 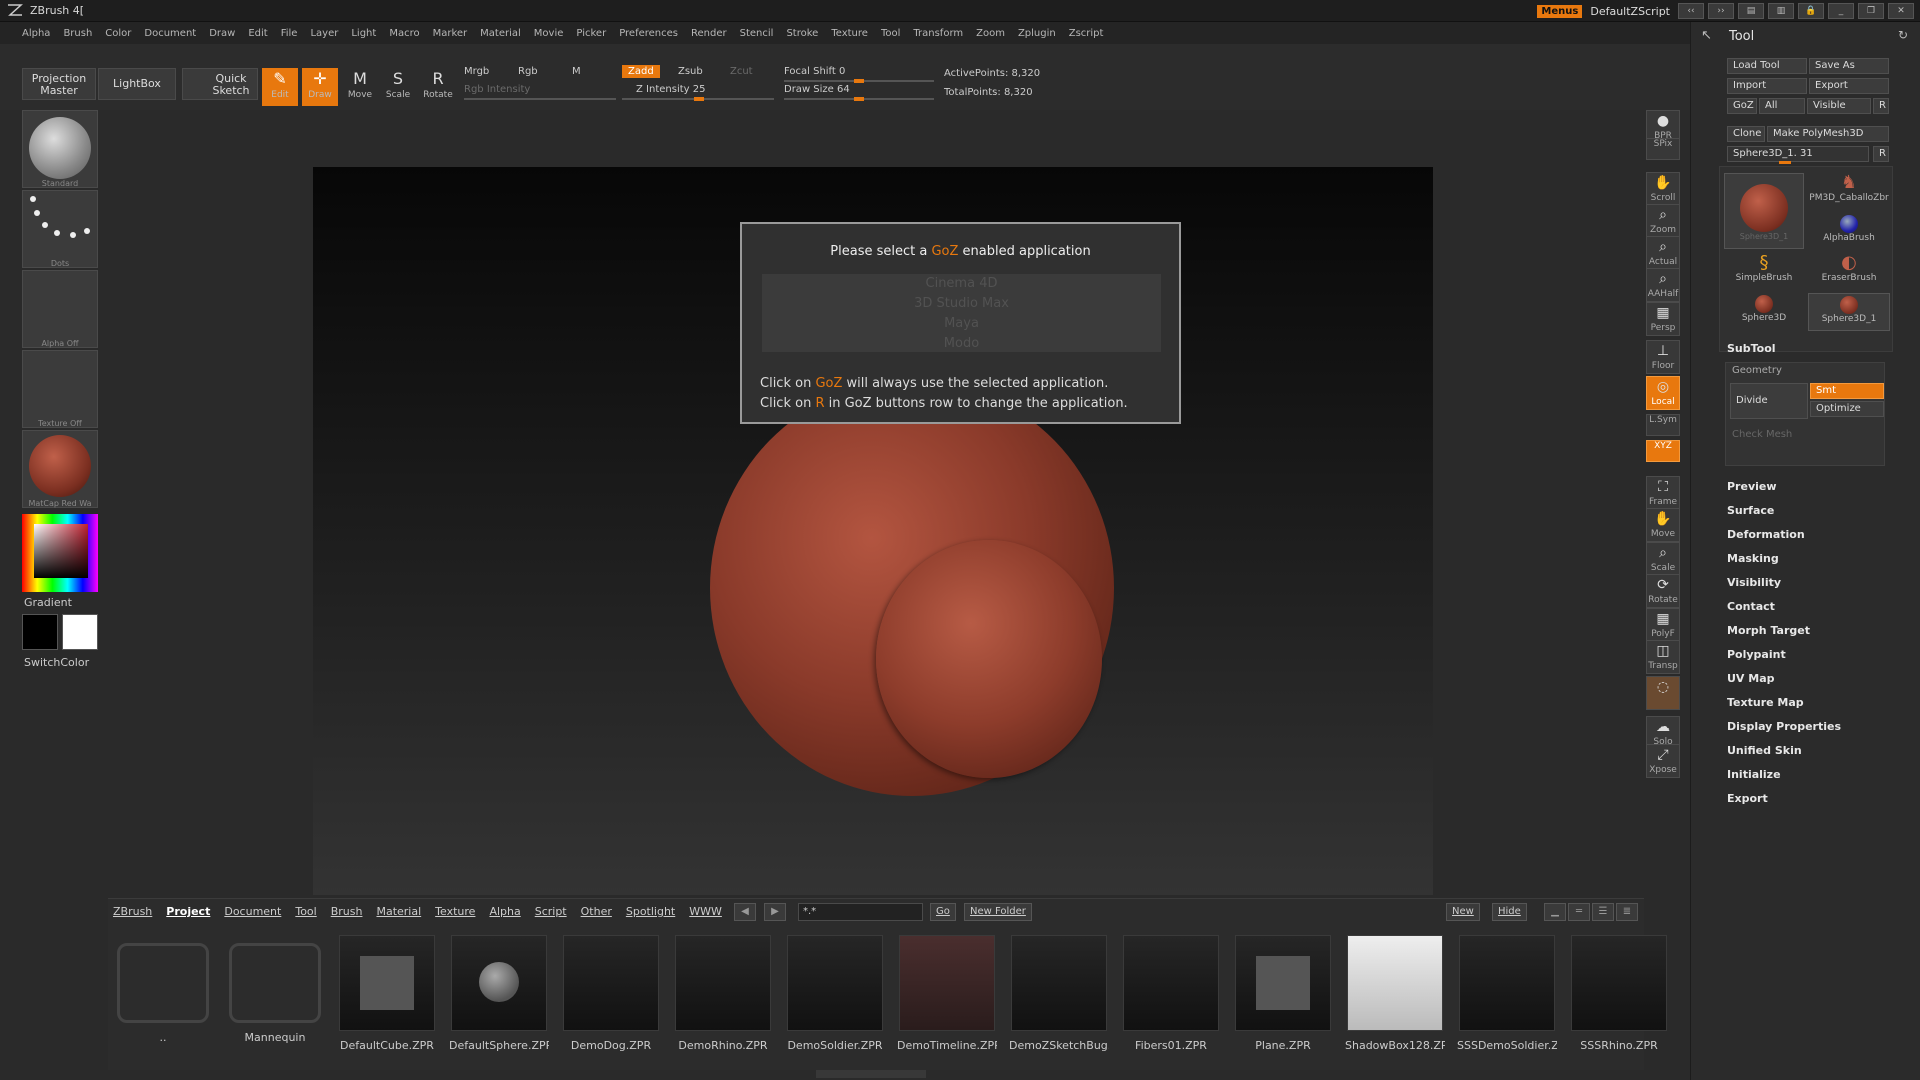 What do you see at coordinates (1463, 912) in the screenshot?
I see `lightbox-new-button: New` at bounding box center [1463, 912].